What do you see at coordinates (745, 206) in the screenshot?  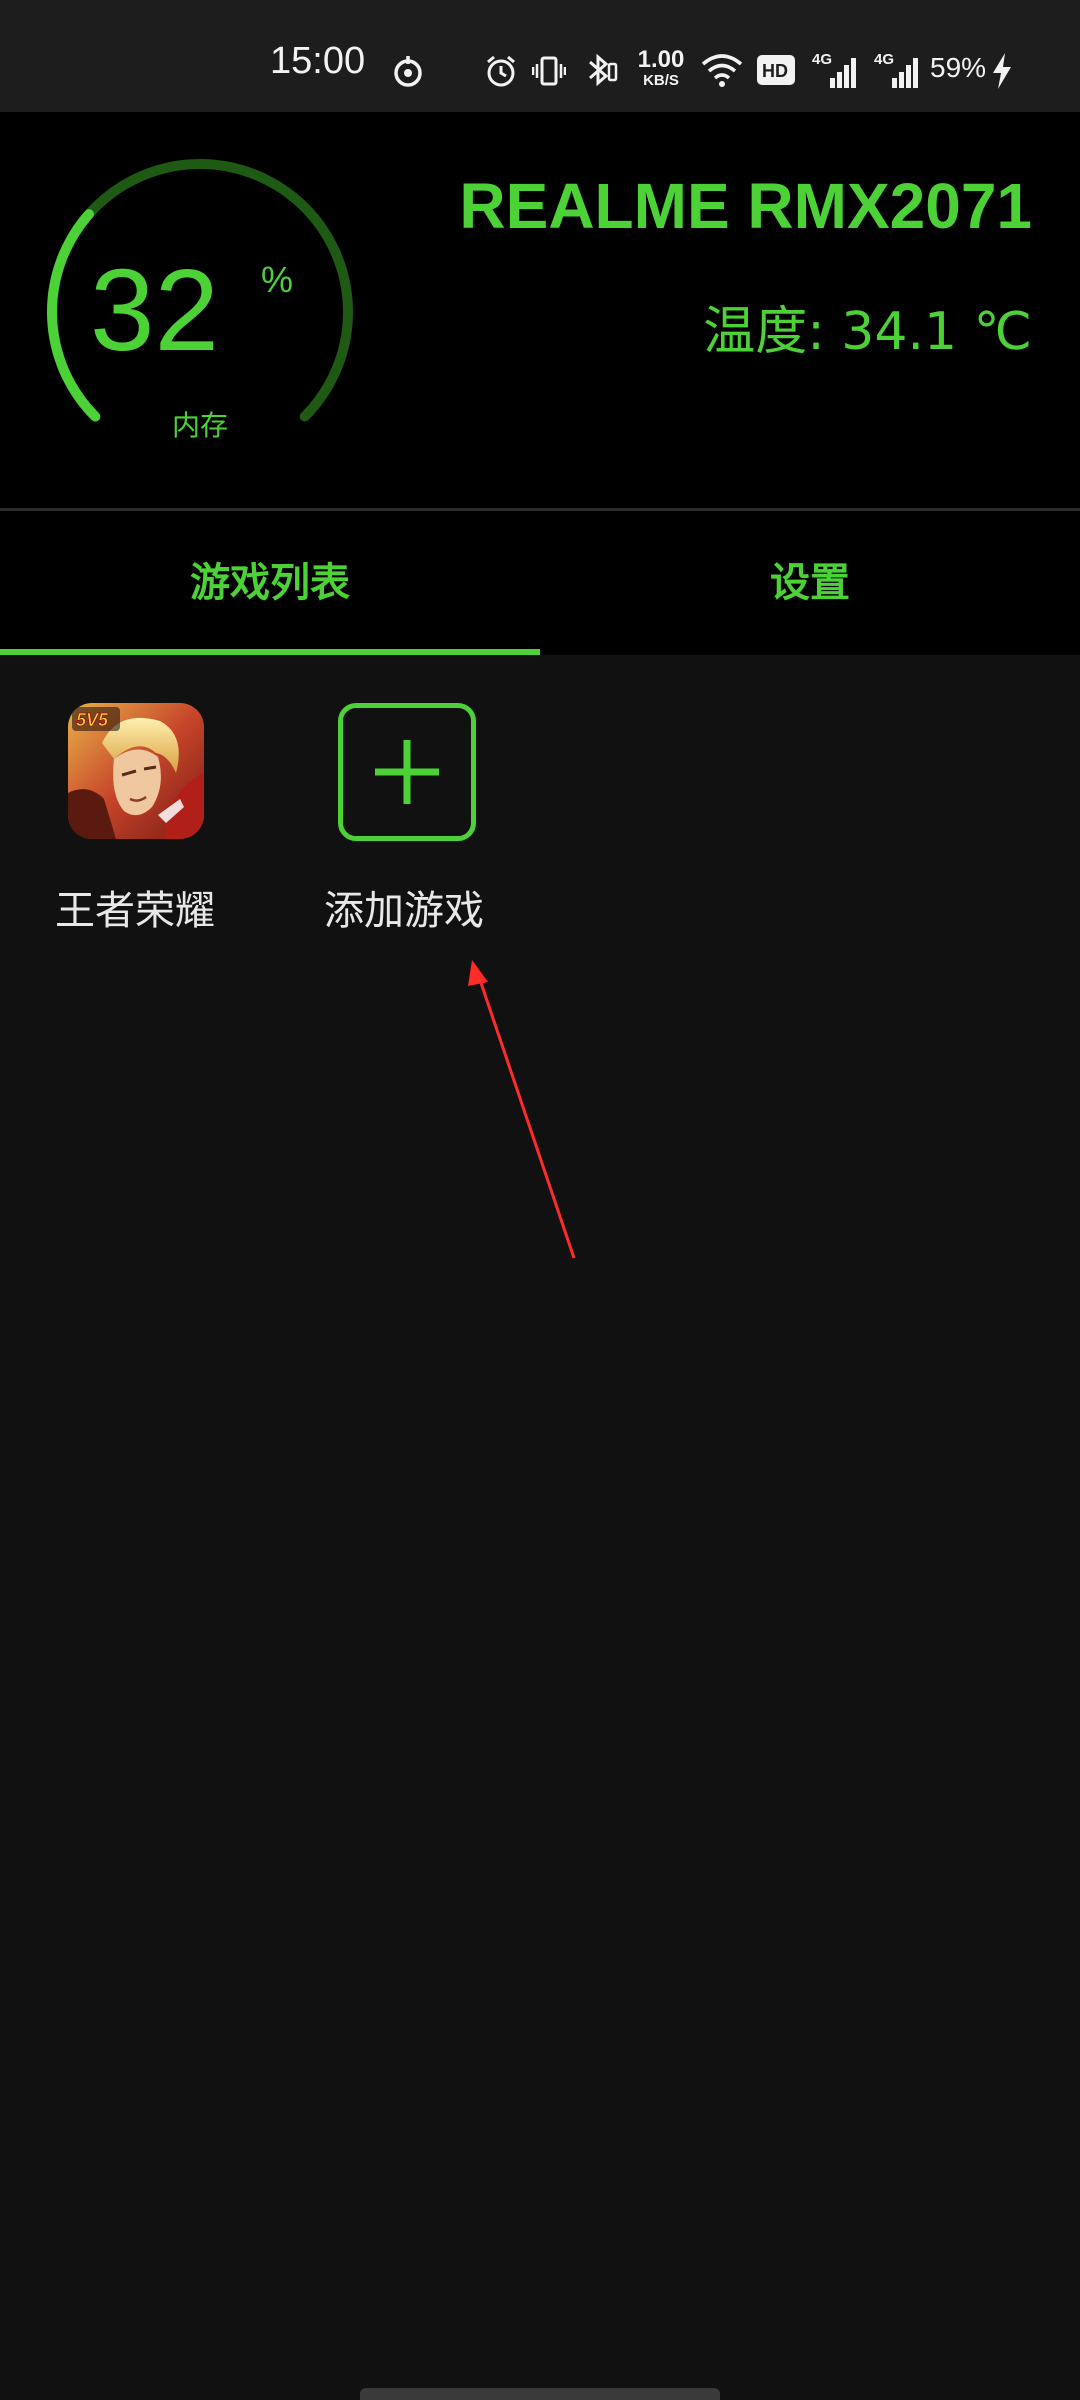 I see `device-name: REALME RMX2071` at bounding box center [745, 206].